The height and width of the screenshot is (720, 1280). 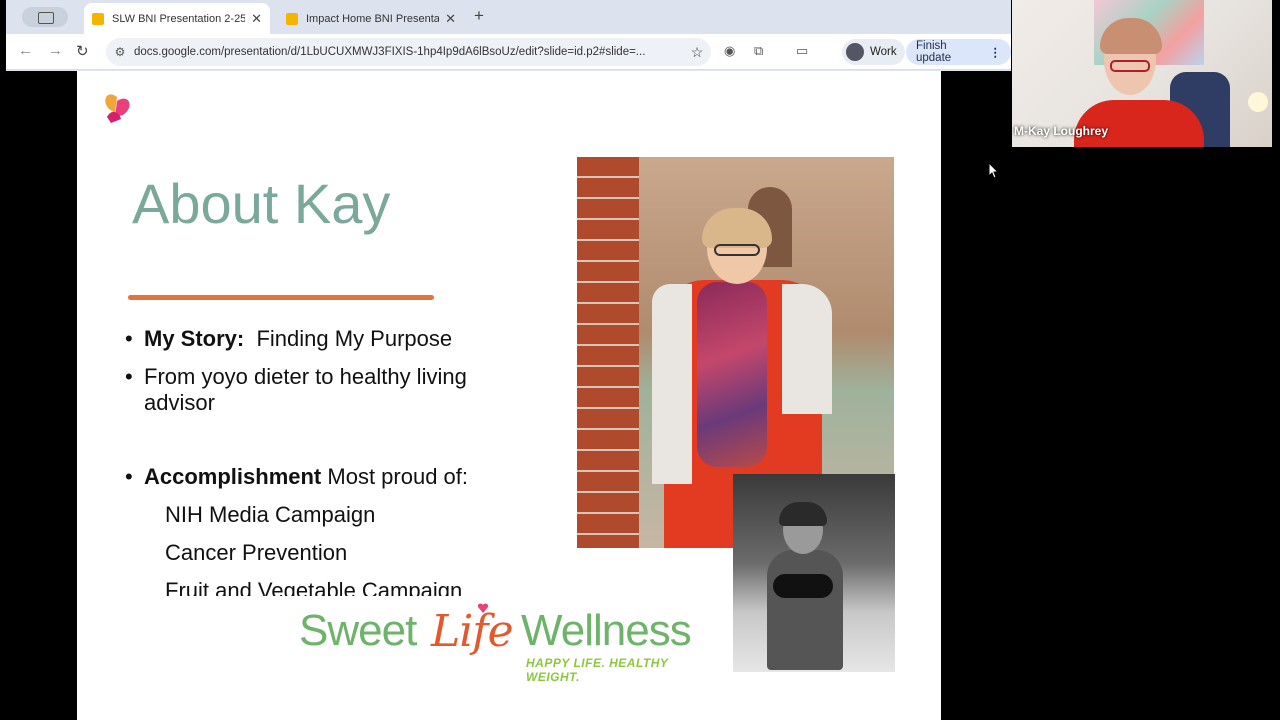 What do you see at coordinates (314, 587) in the screenshot?
I see `sub-item-fruit-veg: Fruit and Vegetable Campaign` at bounding box center [314, 587].